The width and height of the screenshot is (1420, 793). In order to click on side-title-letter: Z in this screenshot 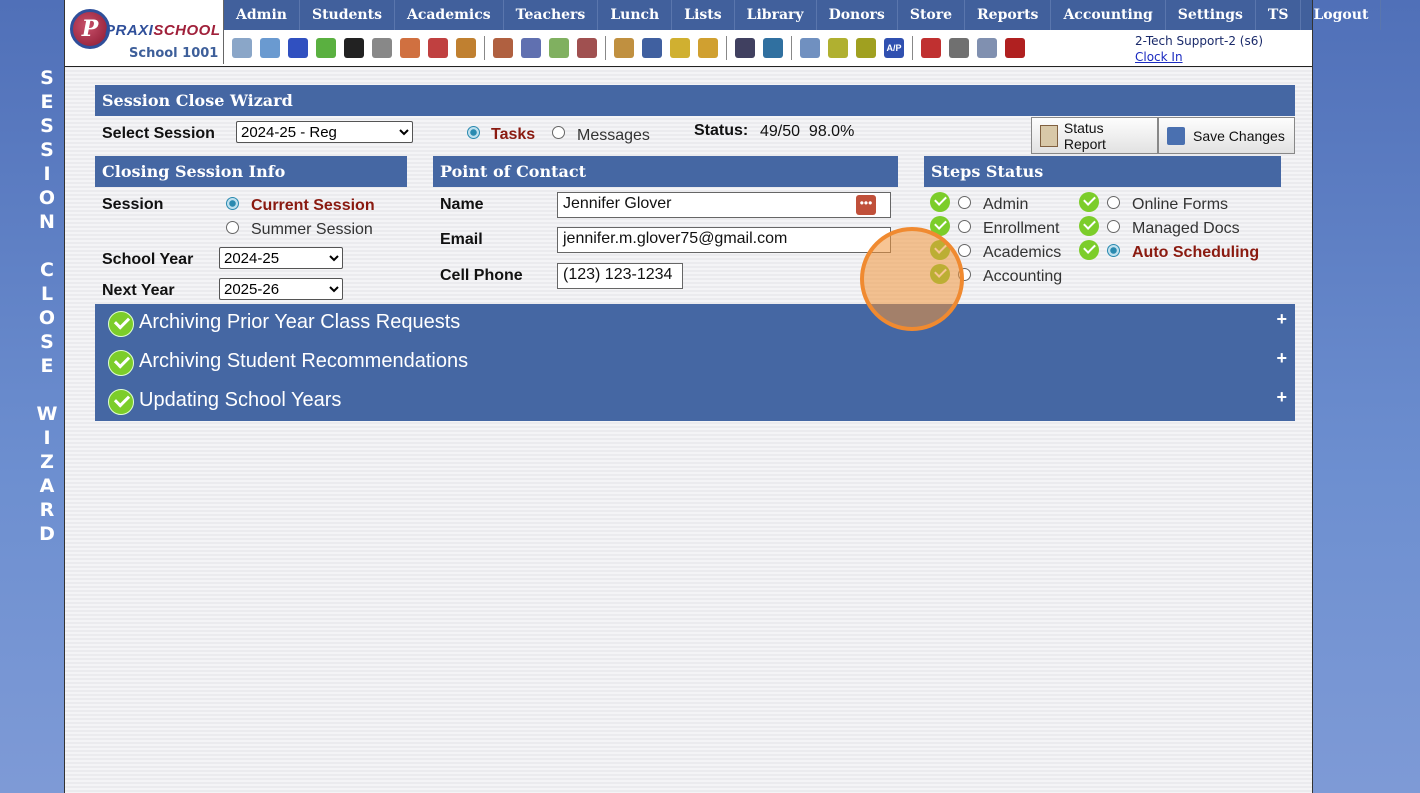, I will do `click(47, 462)`.